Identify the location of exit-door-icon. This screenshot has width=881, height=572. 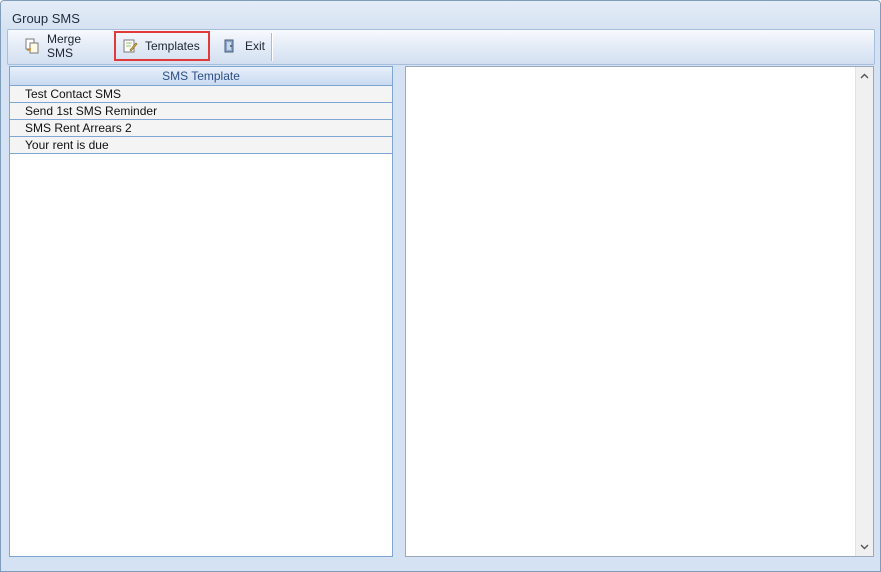
(230, 46).